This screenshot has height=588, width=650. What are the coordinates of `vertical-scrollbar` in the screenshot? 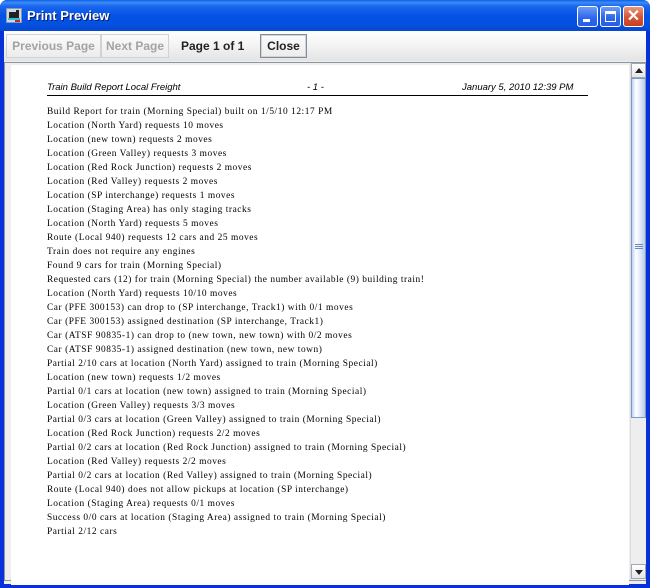 It's located at (638, 321).